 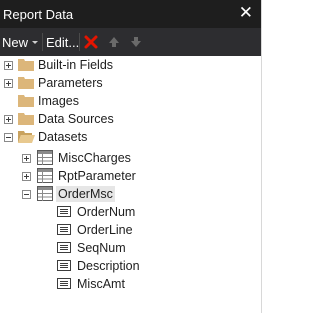 I want to click on tree-item-label: Data Sources, so click(x=76, y=119).